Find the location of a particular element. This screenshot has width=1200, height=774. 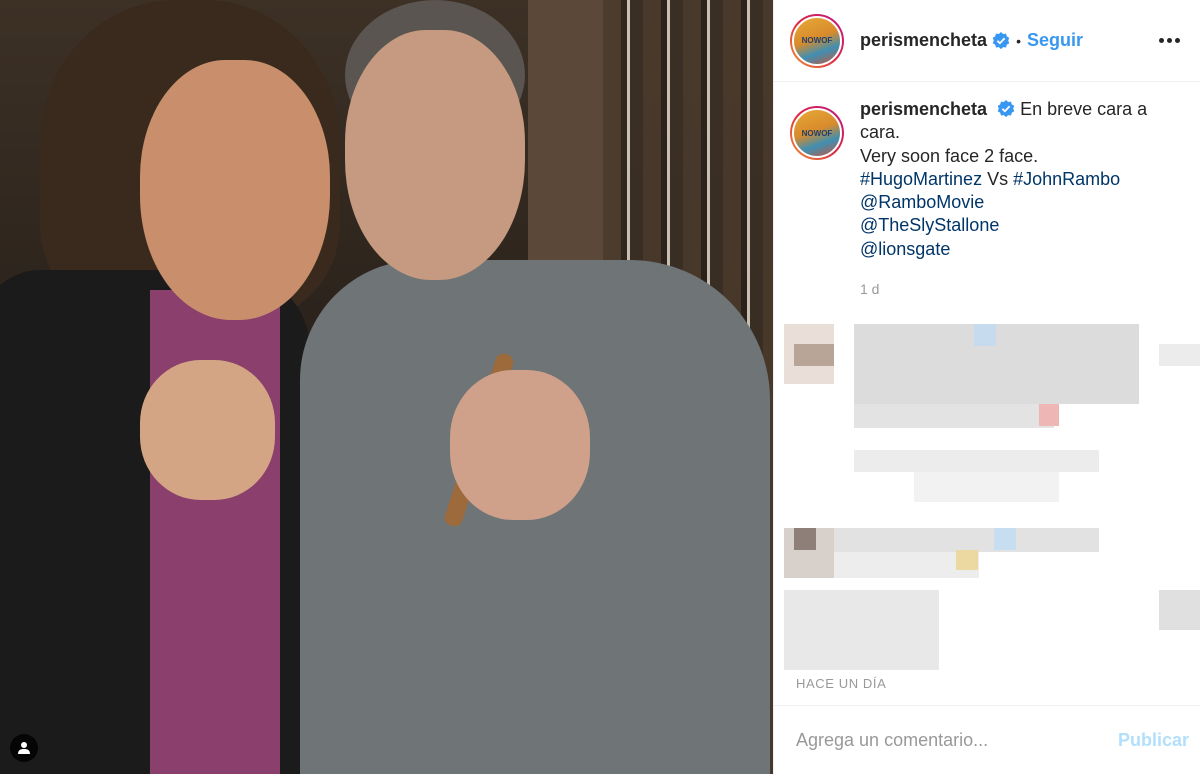

caption-vs: Vs is located at coordinates (998, 178).